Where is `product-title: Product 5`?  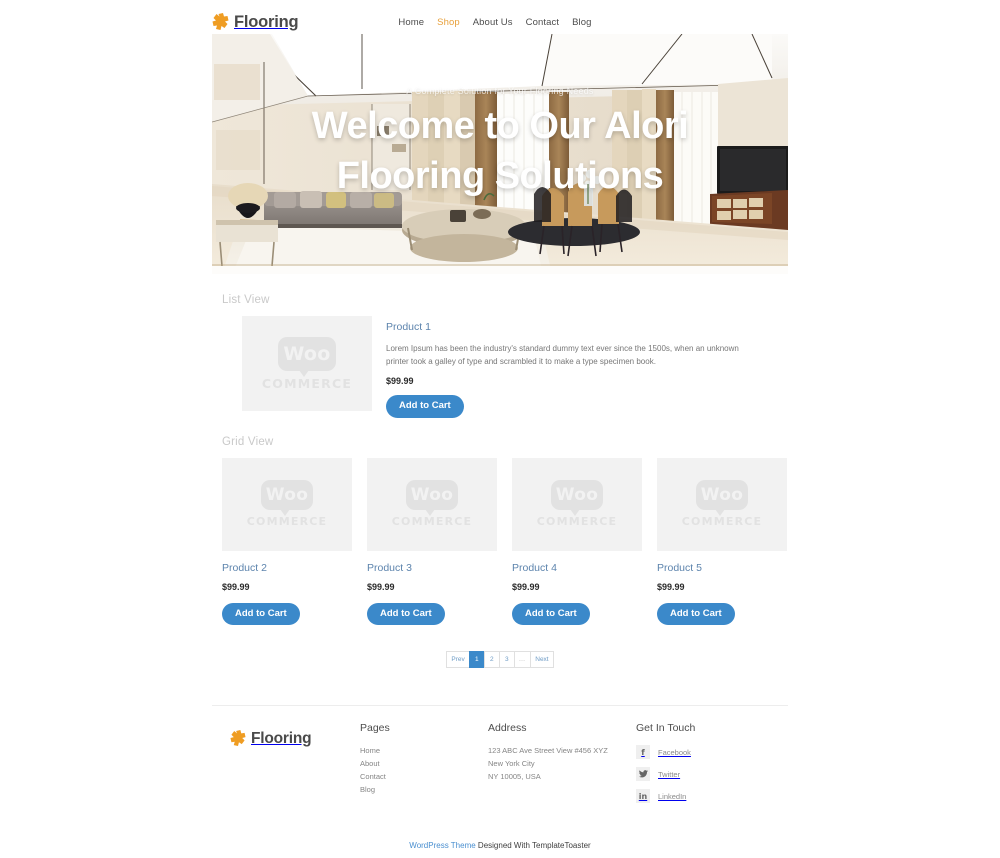 product-title: Product 5 is located at coordinates (722, 568).